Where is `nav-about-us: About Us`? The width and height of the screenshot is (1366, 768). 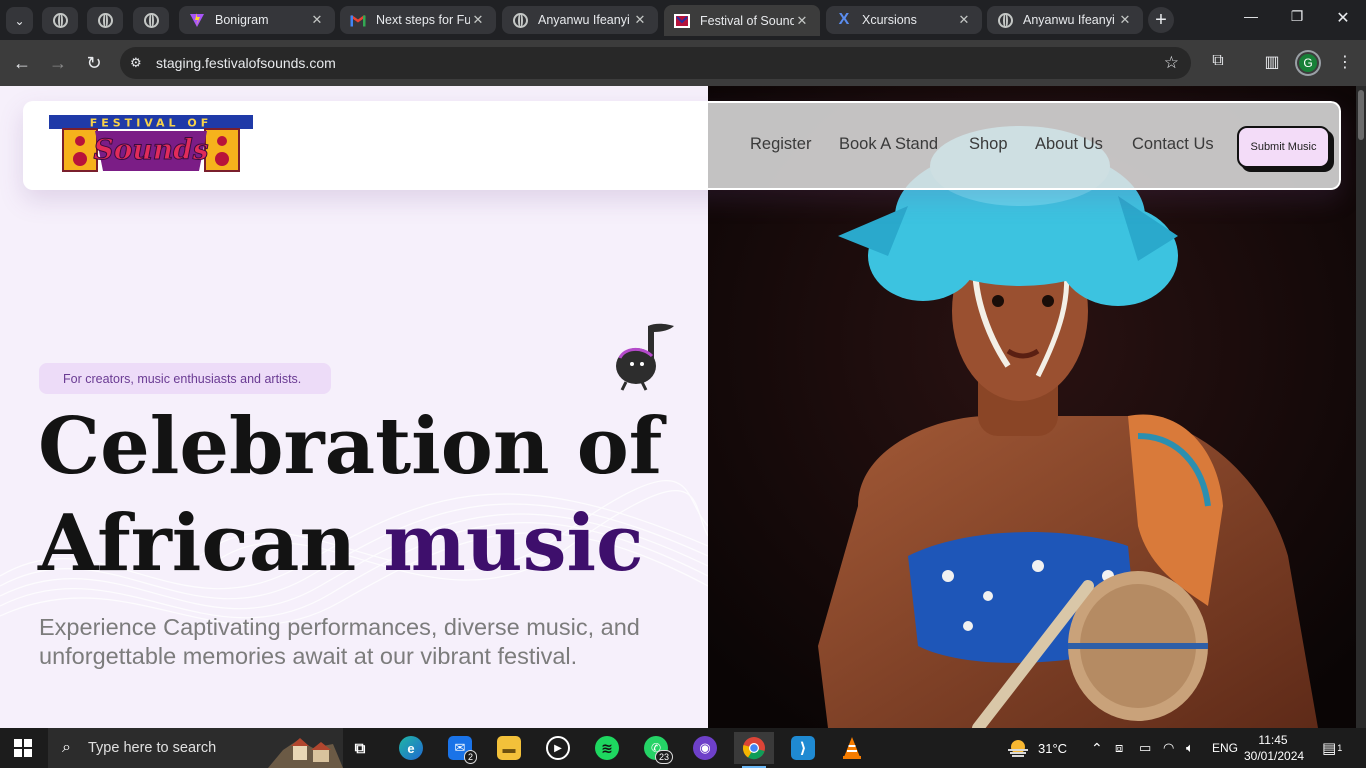
nav-about-us: About Us is located at coordinates (1069, 144).